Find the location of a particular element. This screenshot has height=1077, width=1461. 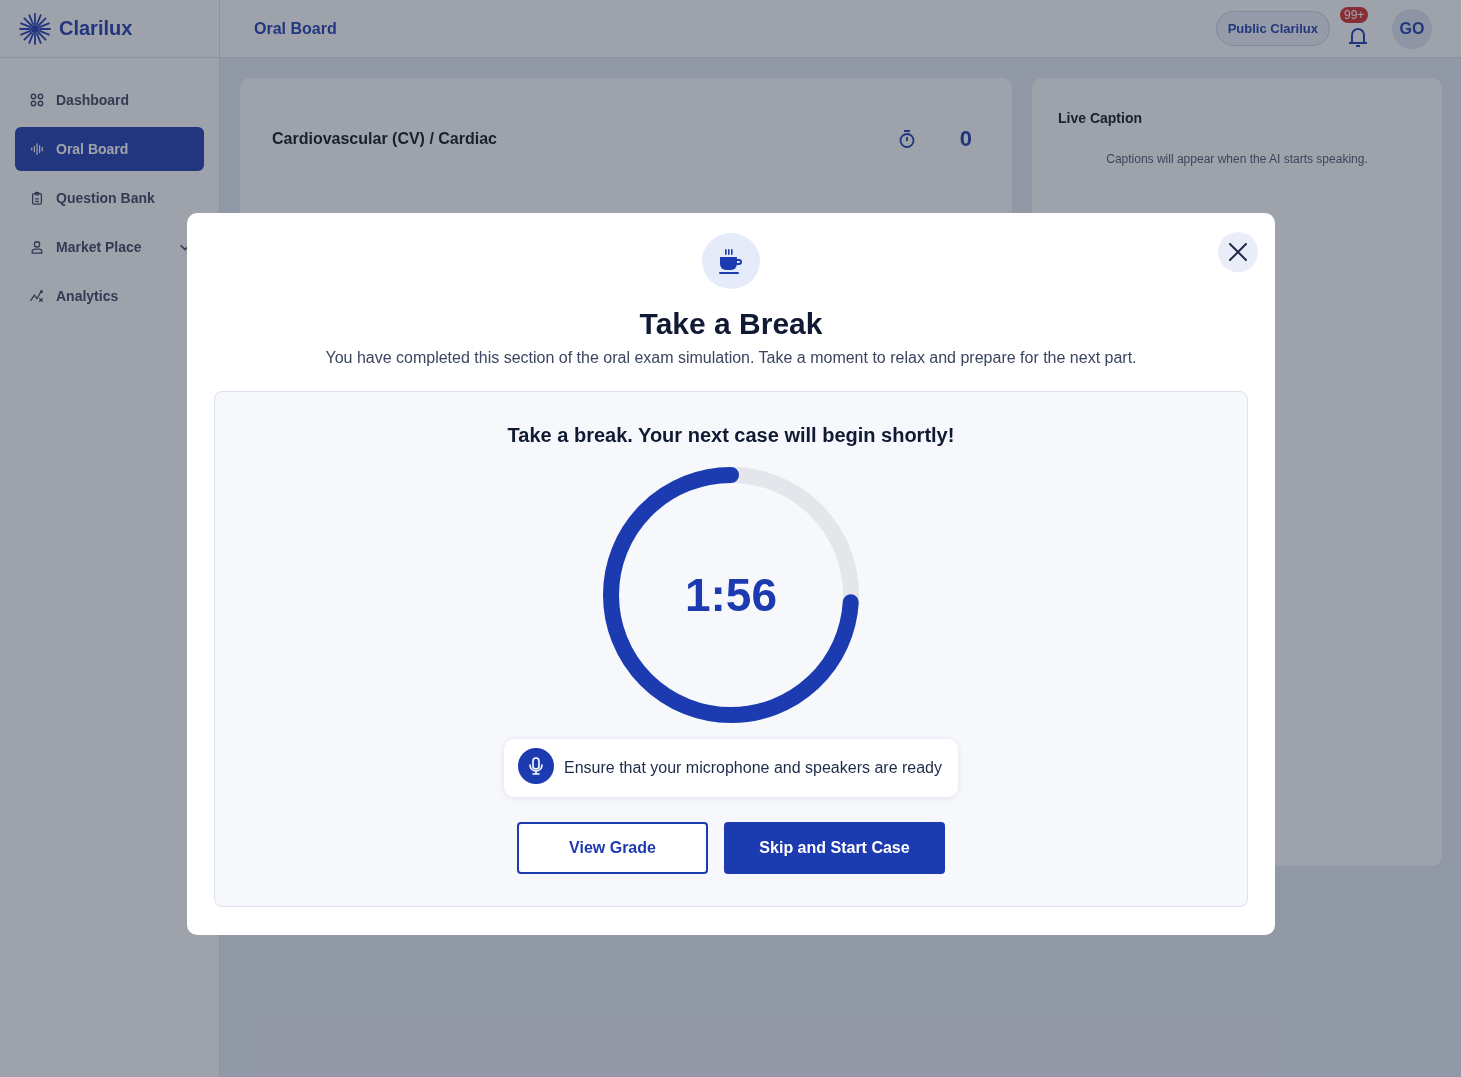

close-button is located at coordinates (1238, 252).